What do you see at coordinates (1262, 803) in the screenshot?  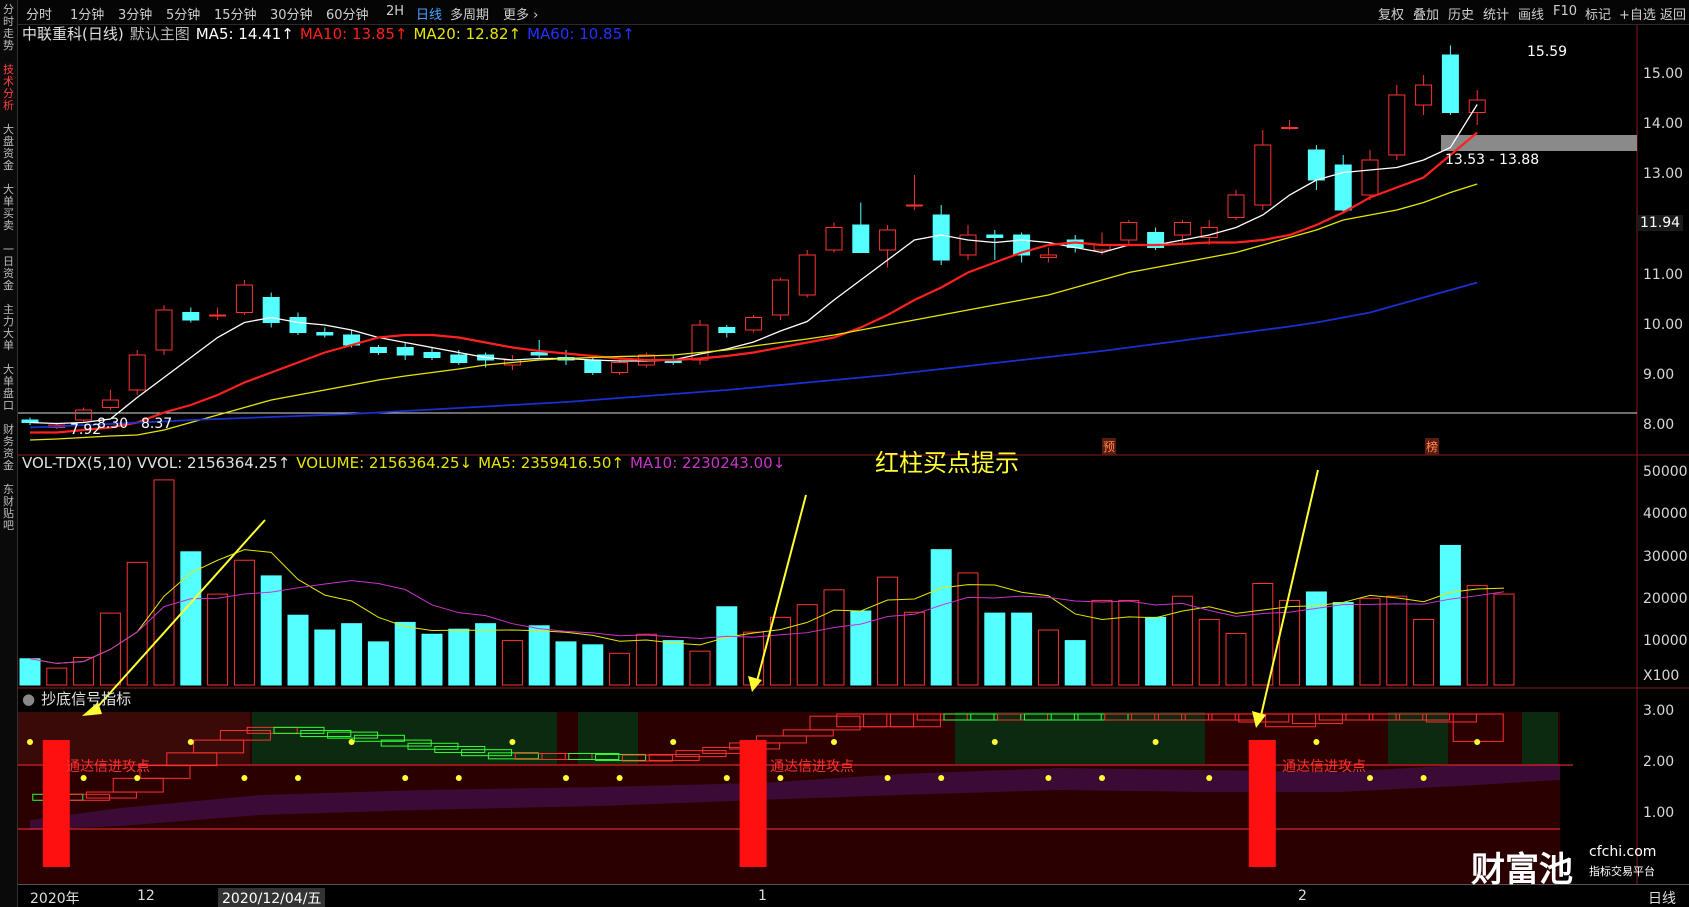 I see `buy-signal-column` at bounding box center [1262, 803].